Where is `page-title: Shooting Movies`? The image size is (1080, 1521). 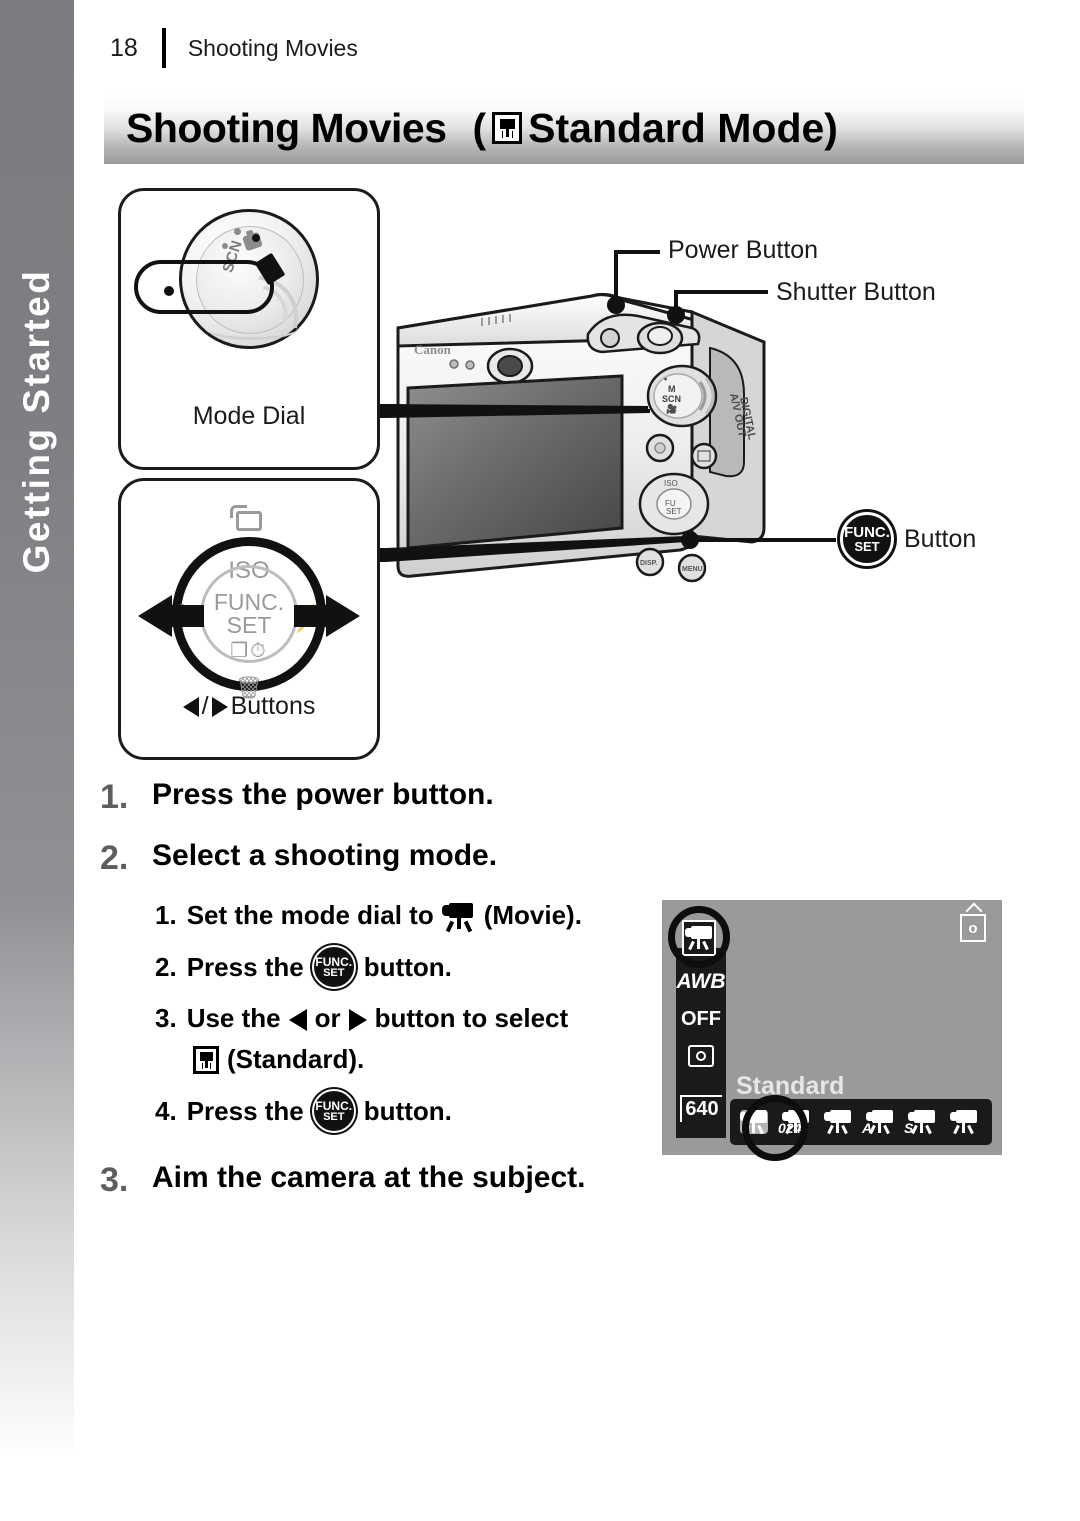 page-title: Shooting Movies is located at coordinates (286, 127).